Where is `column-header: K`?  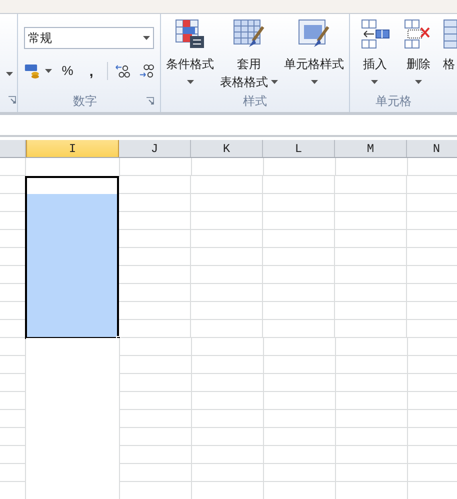 column-header: K is located at coordinates (227, 148).